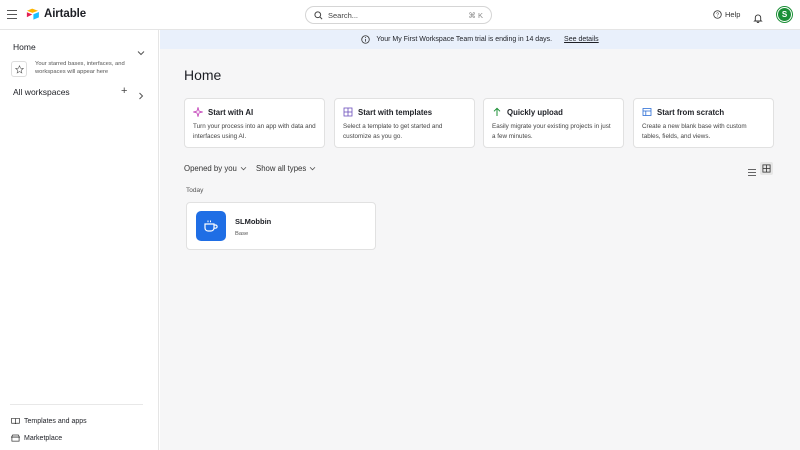 This screenshot has width=800, height=450. I want to click on book-icon, so click(15, 421).